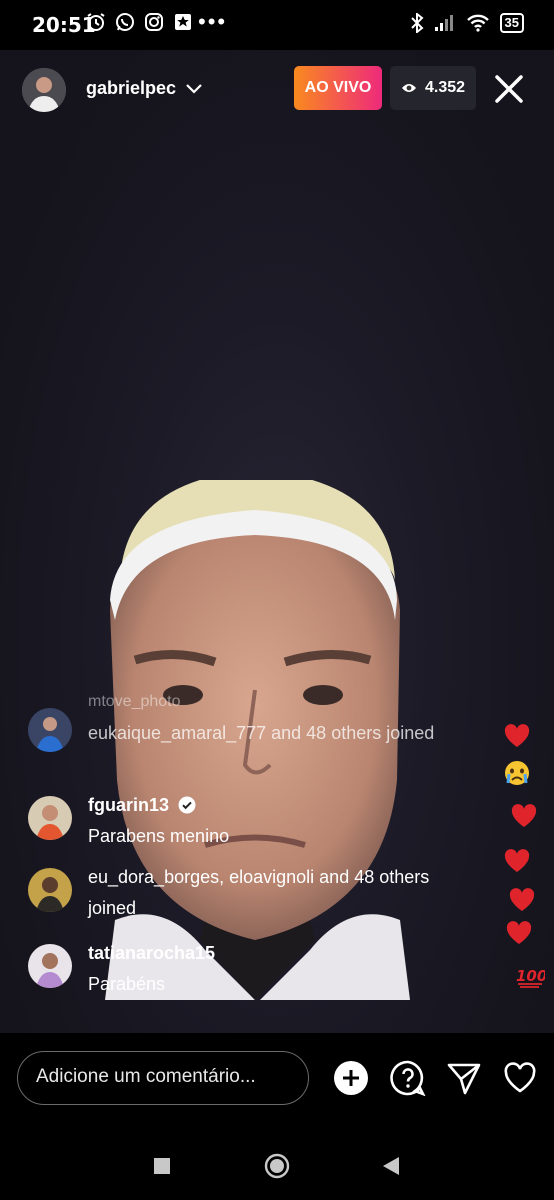  What do you see at coordinates (408, 88) in the screenshot?
I see `eye-icon` at bounding box center [408, 88].